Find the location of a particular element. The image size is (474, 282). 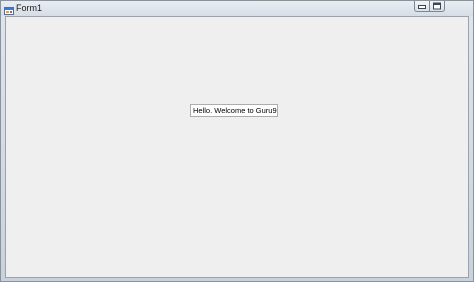

welcome-textbox: Hello. Welcome to Guru99! is located at coordinates (234, 110).